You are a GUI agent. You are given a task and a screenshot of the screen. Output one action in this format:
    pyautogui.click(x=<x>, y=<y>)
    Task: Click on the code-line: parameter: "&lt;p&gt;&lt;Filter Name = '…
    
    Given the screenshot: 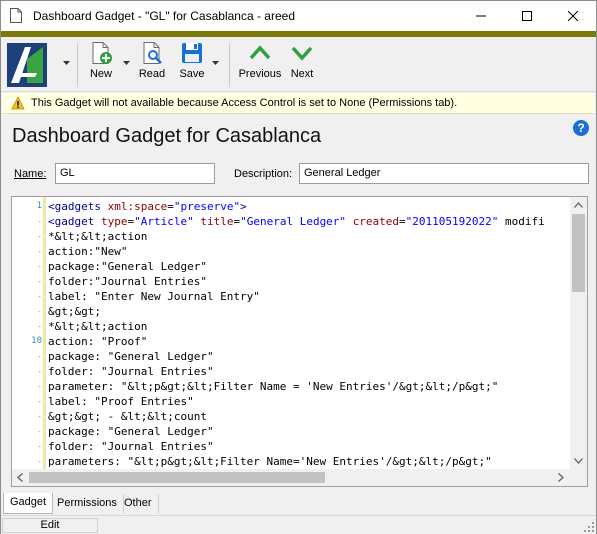 What is the action you would take?
    pyautogui.click(x=273, y=386)
    